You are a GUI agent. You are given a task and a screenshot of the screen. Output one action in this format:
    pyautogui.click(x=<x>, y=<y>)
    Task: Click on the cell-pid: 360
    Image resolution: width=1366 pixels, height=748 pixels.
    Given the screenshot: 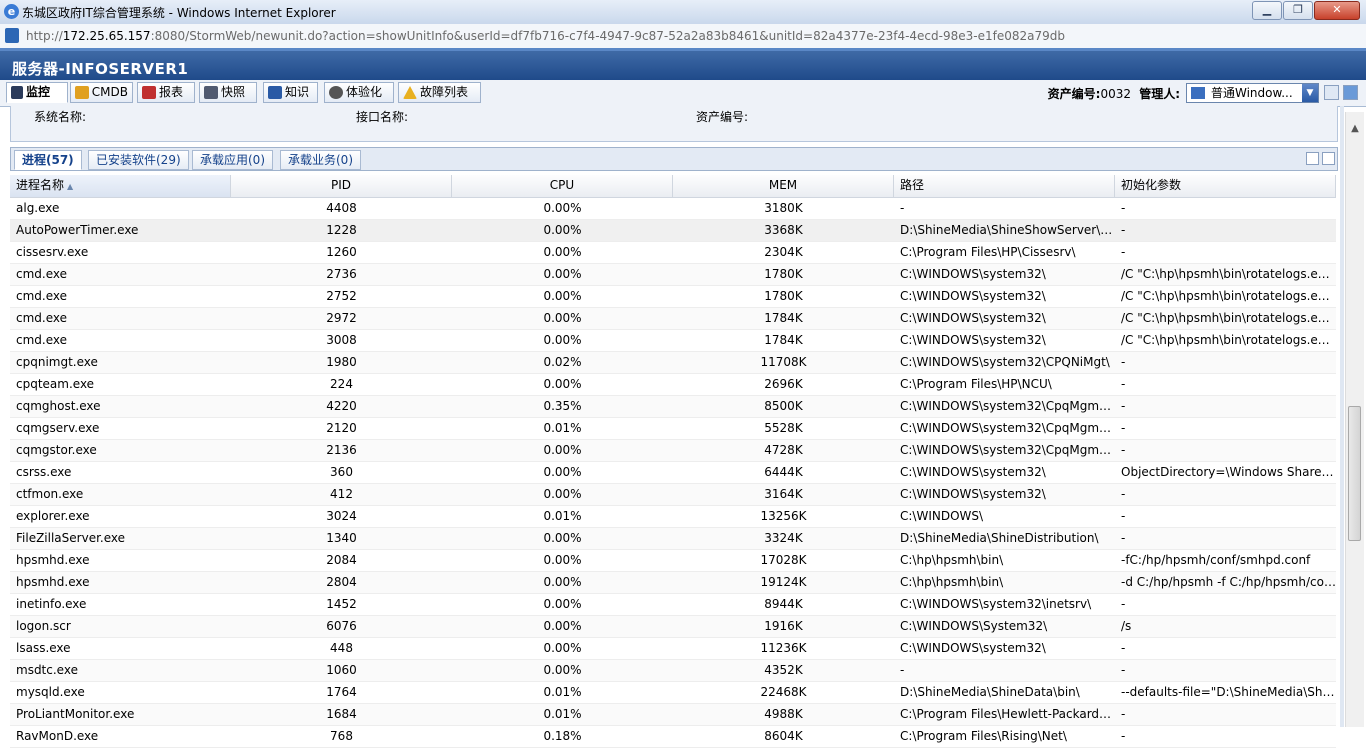 What is the action you would take?
    pyautogui.click(x=341, y=472)
    